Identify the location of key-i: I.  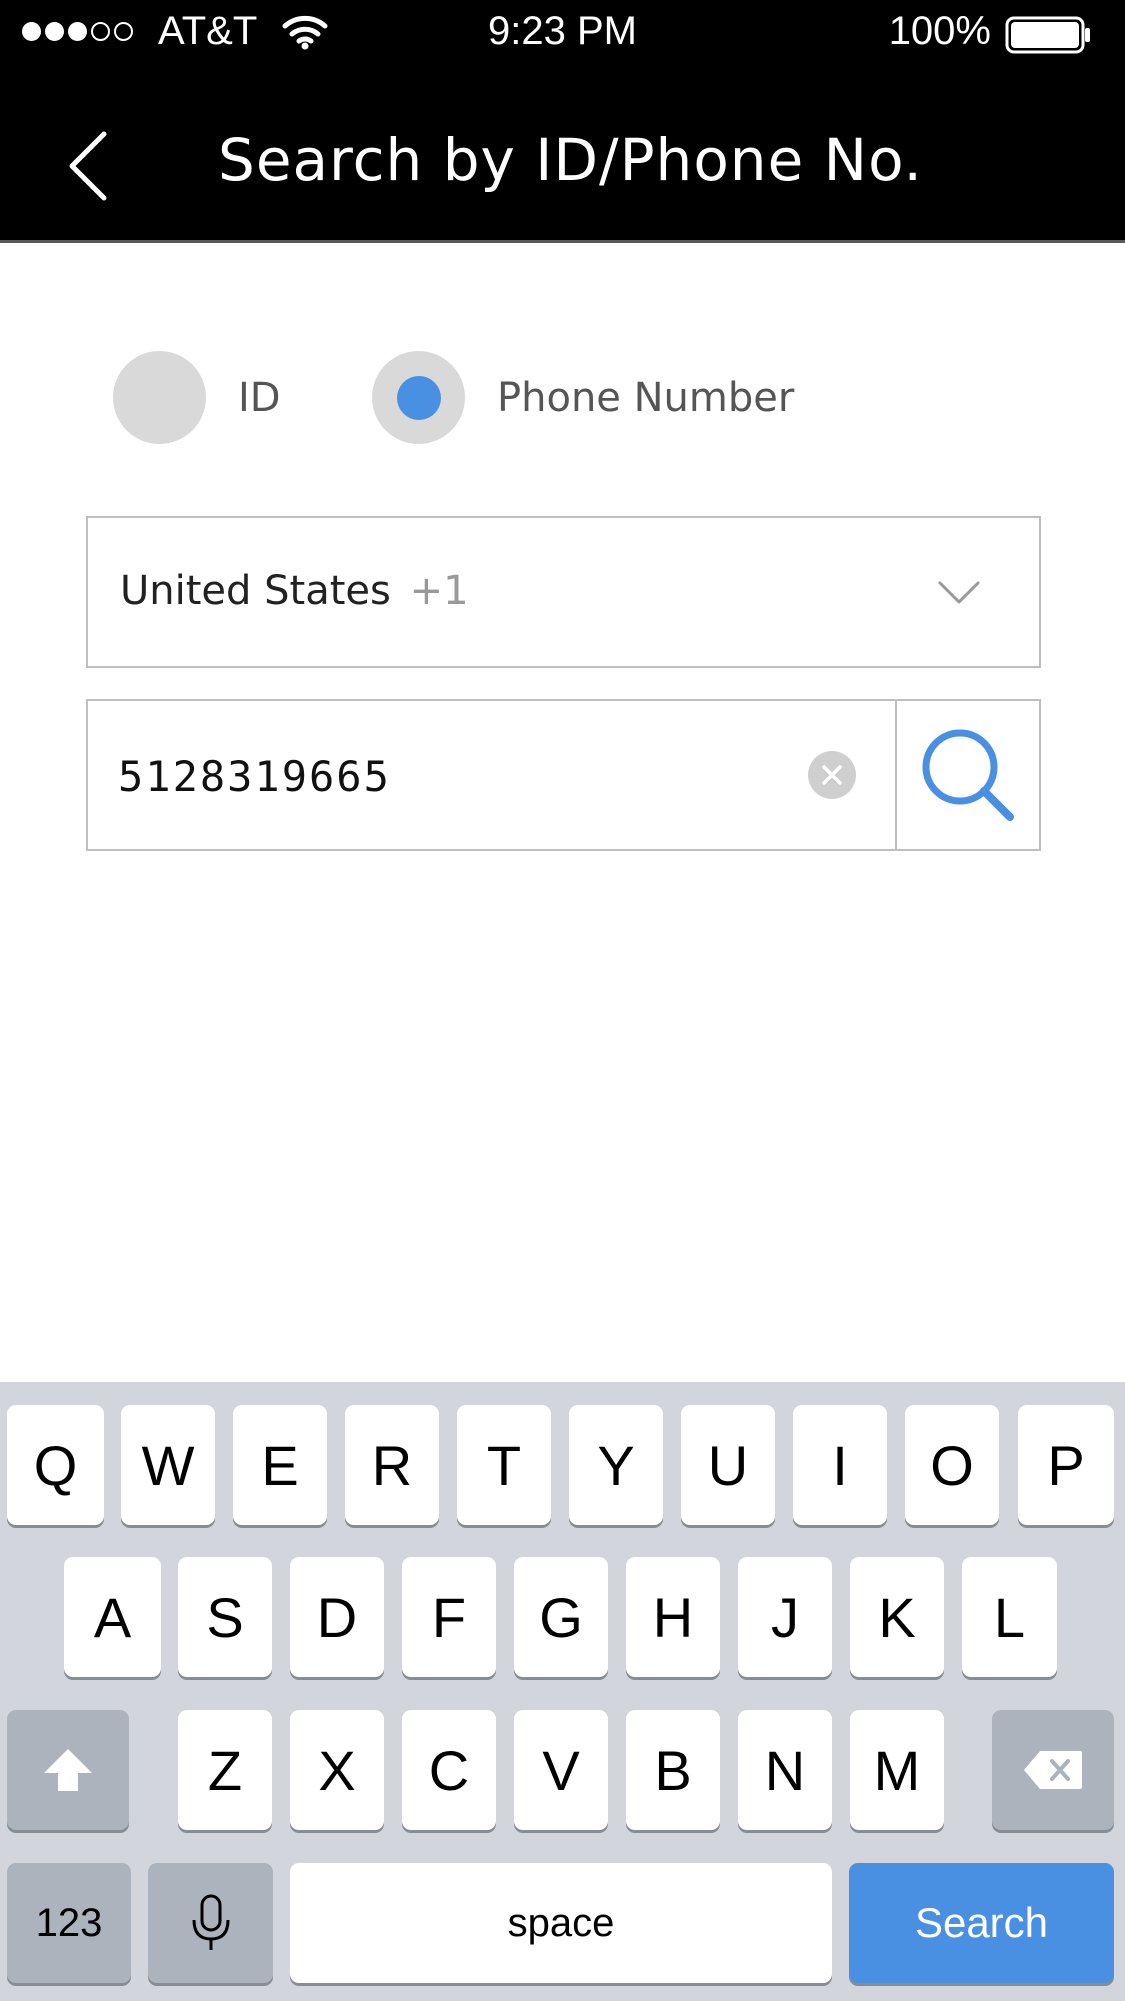
(840, 1465).